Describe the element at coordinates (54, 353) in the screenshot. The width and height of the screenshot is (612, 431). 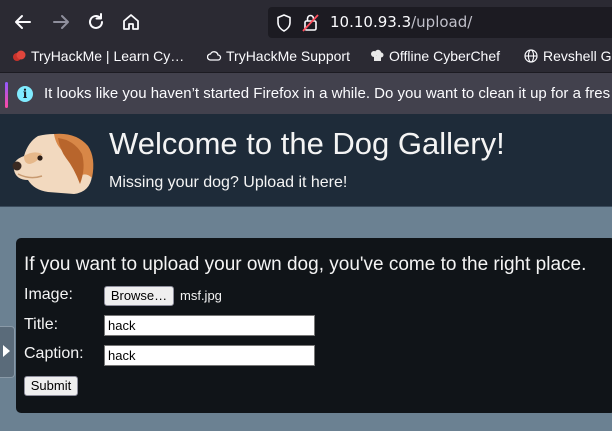
I see `caption-label: Caption:` at that location.